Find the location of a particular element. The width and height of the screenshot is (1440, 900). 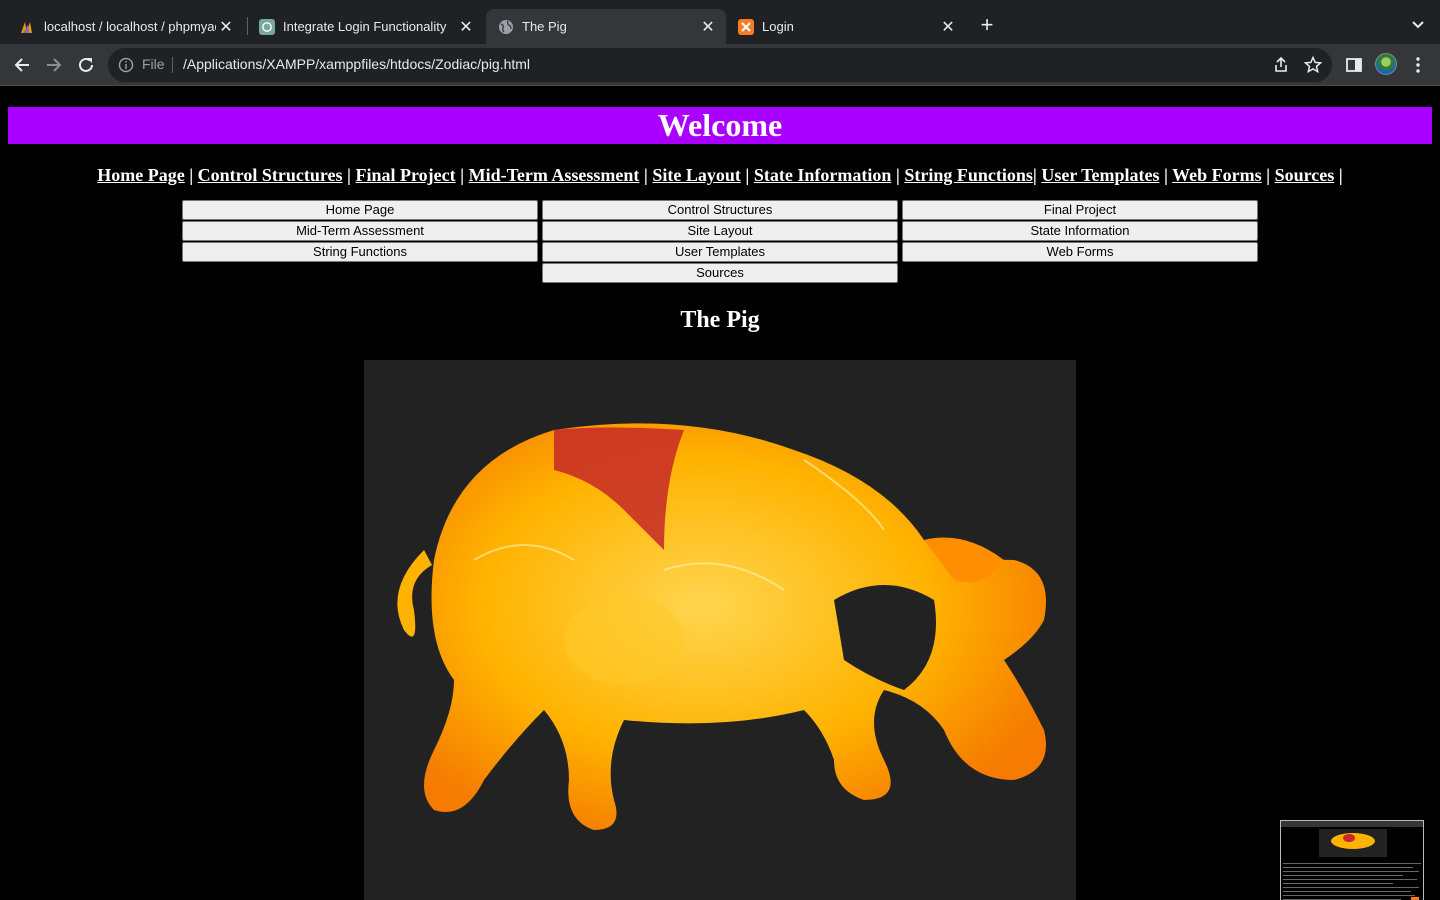

xampp-icon is located at coordinates (746, 26).